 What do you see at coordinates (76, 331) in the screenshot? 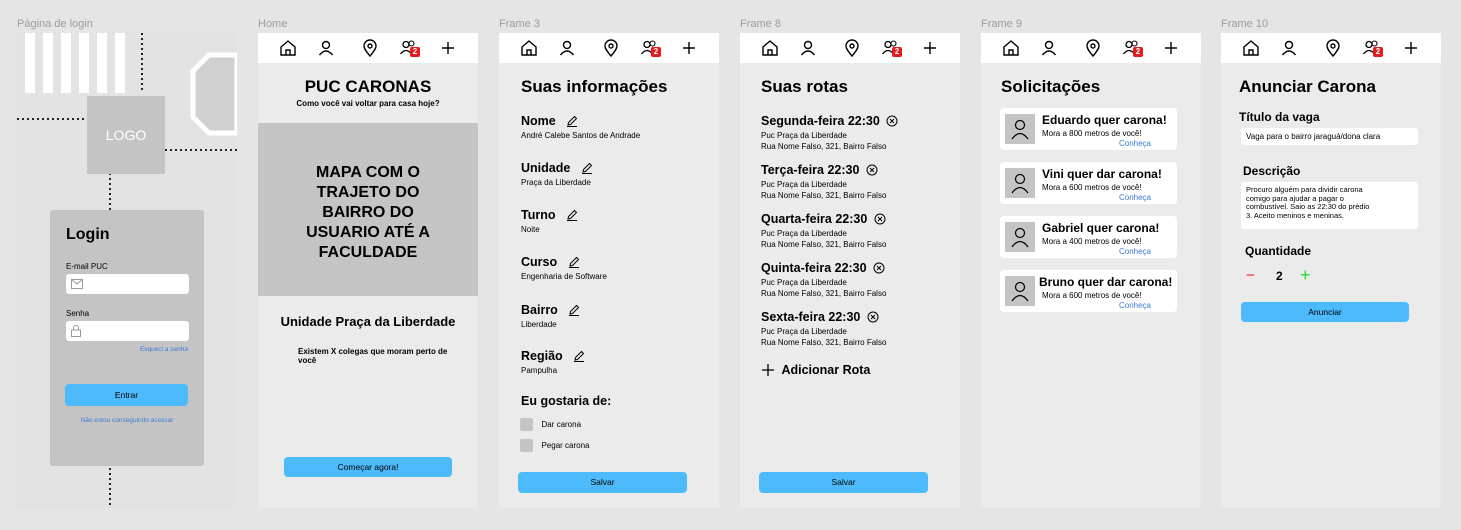
I see `lock-icon` at bounding box center [76, 331].